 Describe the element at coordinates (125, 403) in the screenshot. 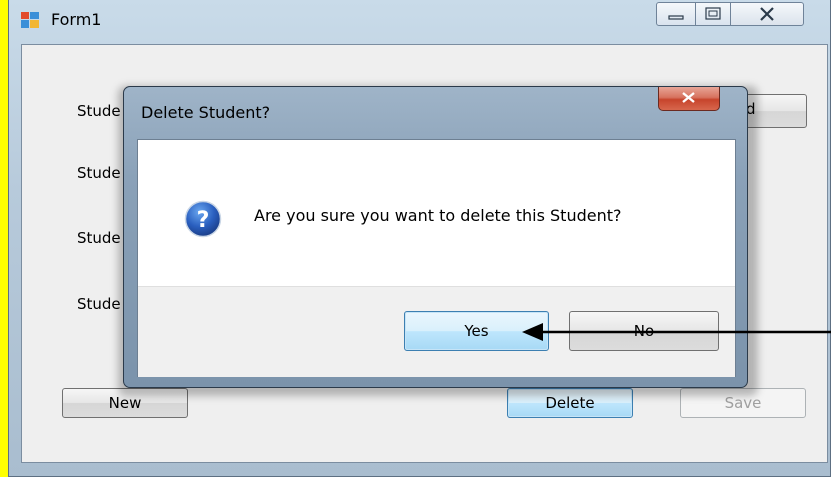

I see `new-button-label: New` at that location.